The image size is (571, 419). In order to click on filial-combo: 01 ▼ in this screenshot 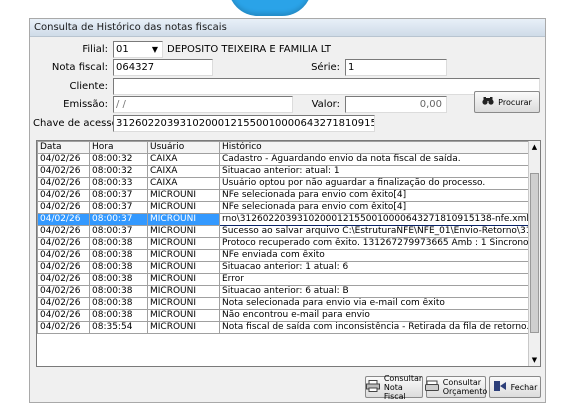, I will do `click(138, 49)`.